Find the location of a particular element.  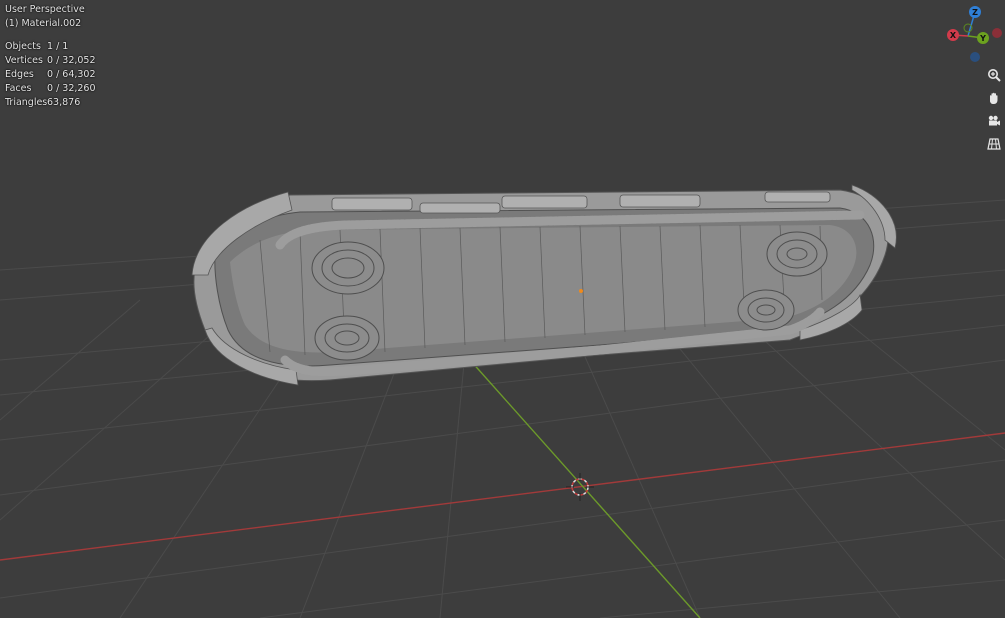

stat-value: 63,876 is located at coordinates (64, 102).